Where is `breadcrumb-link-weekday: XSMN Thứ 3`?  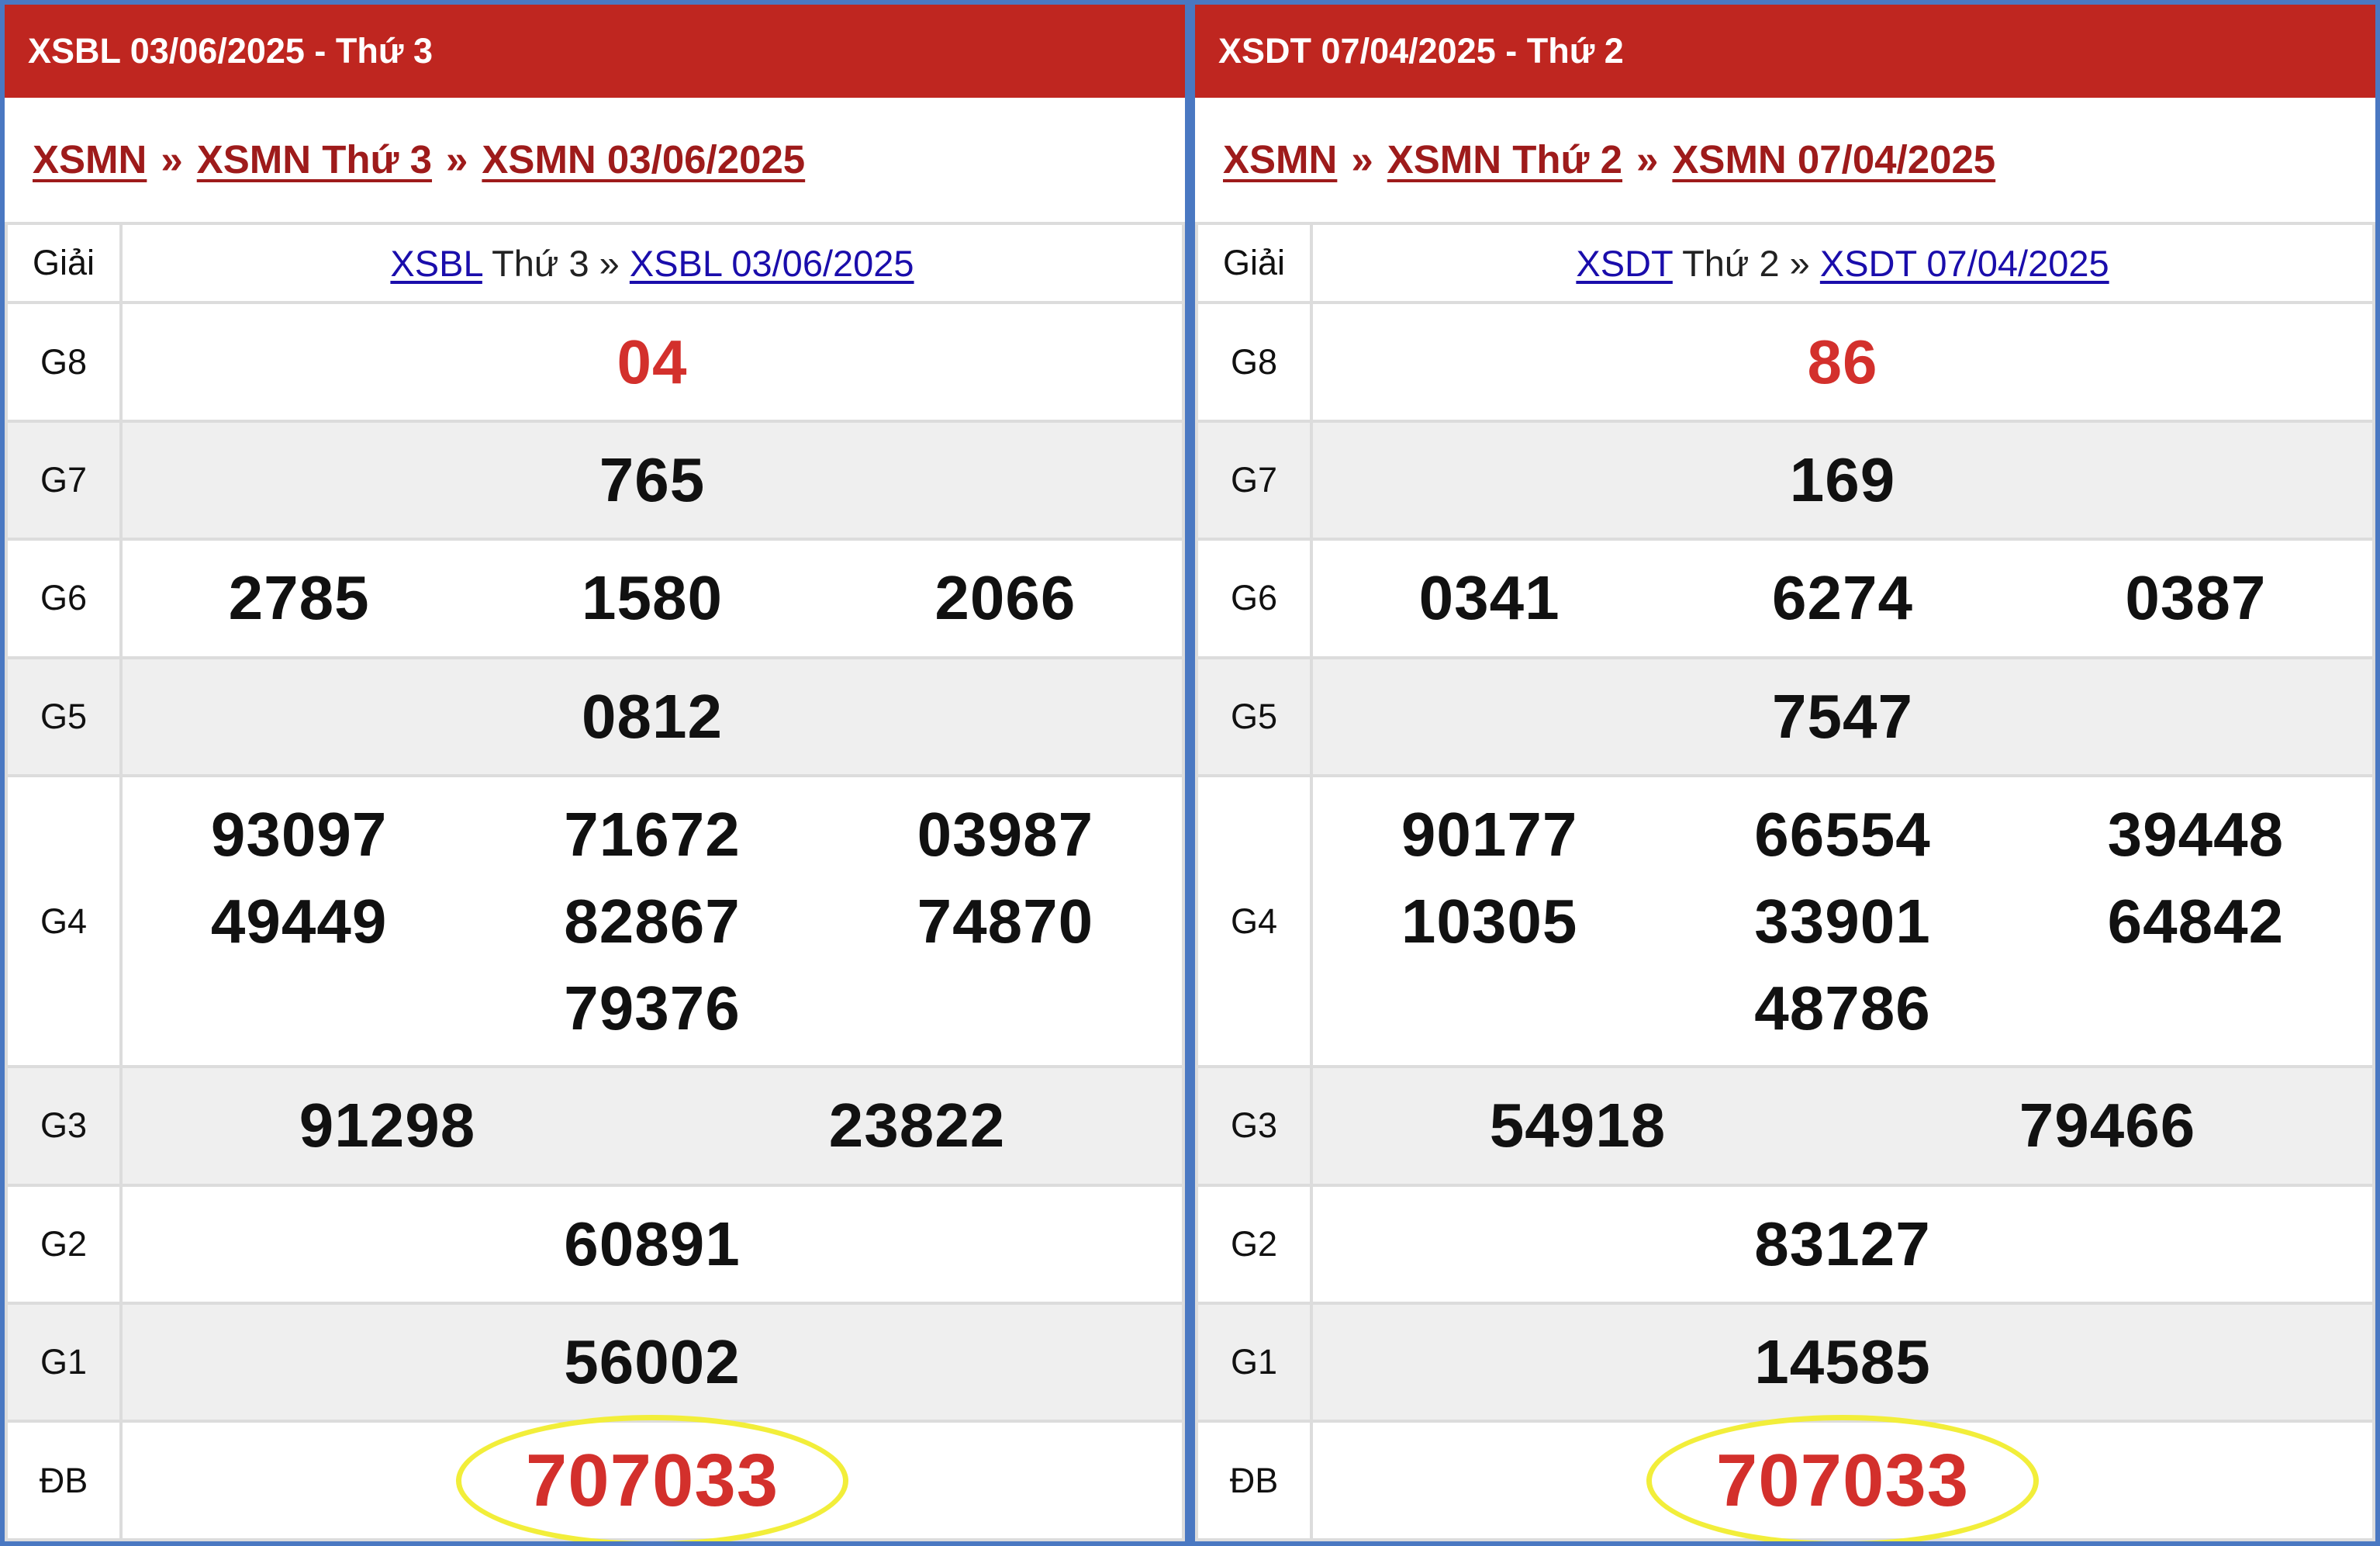
breadcrumb-link-weekday: XSMN Thứ 3 is located at coordinates (314, 160).